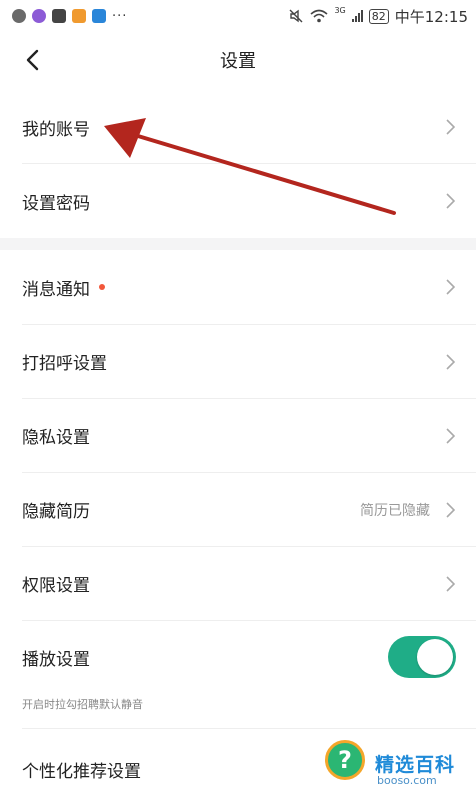 This screenshot has height=792, width=476. What do you see at coordinates (407, 780) in the screenshot?
I see `watermark-url: booso.com` at bounding box center [407, 780].